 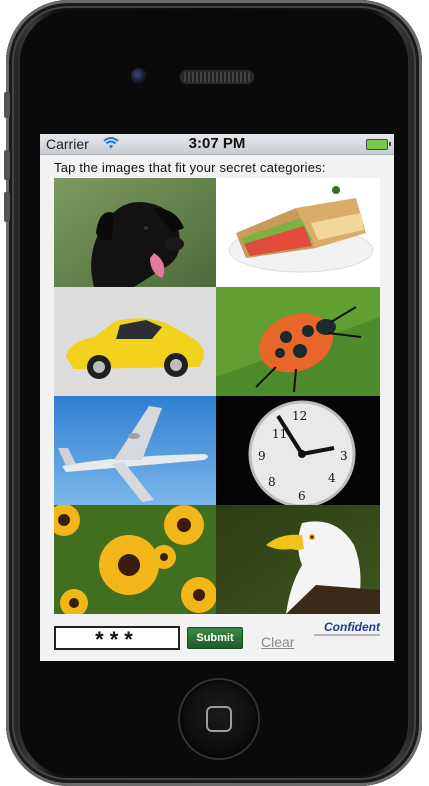 What do you see at coordinates (347, 635) in the screenshot?
I see `brand-underline` at bounding box center [347, 635].